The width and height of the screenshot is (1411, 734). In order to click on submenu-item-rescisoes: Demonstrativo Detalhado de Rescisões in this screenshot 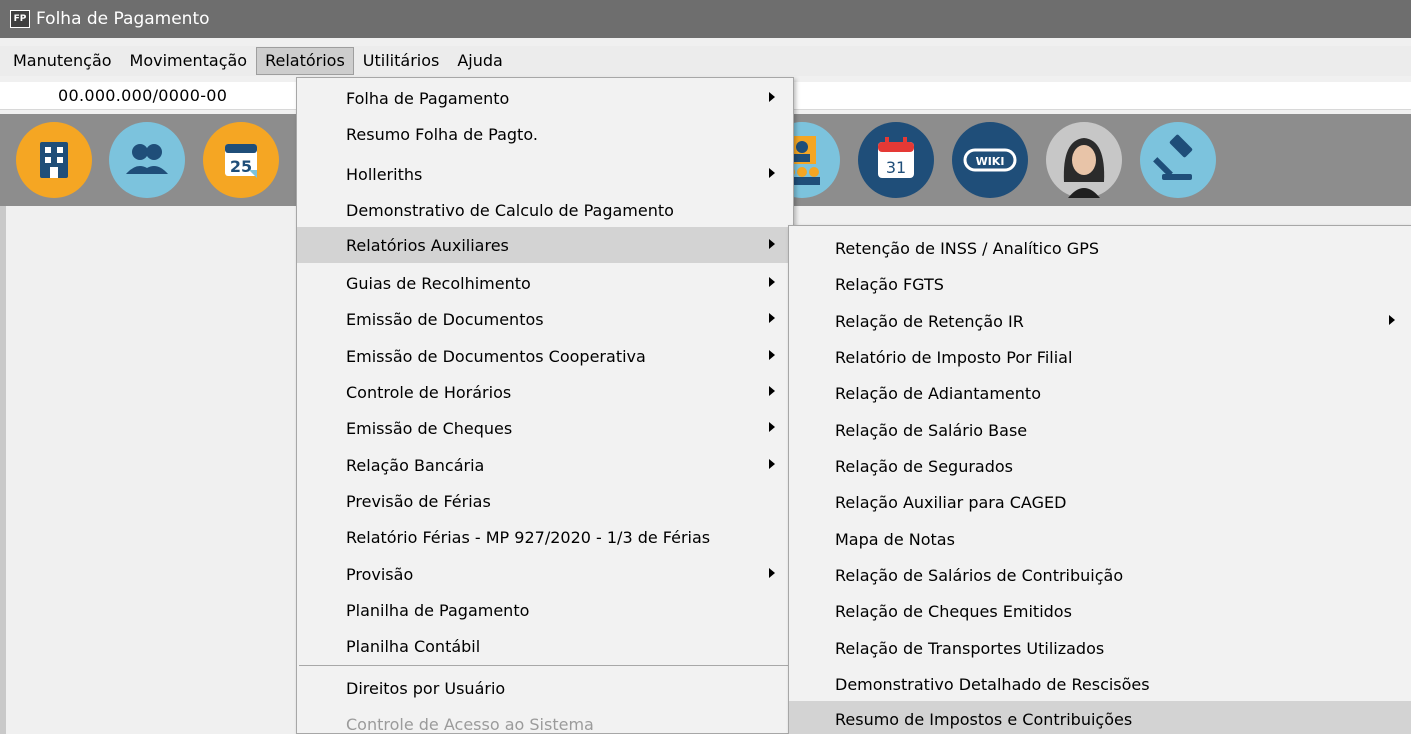, I will do `click(1100, 684)`.